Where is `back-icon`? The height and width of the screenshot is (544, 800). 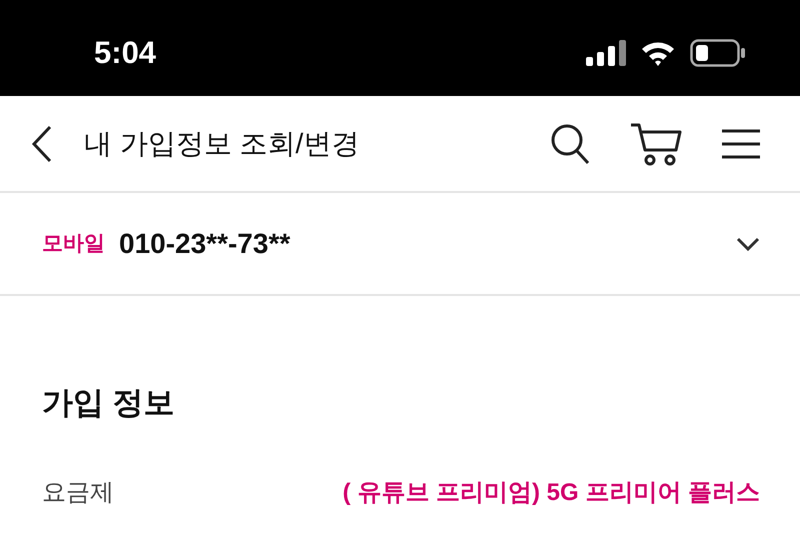
back-icon is located at coordinates (42, 144).